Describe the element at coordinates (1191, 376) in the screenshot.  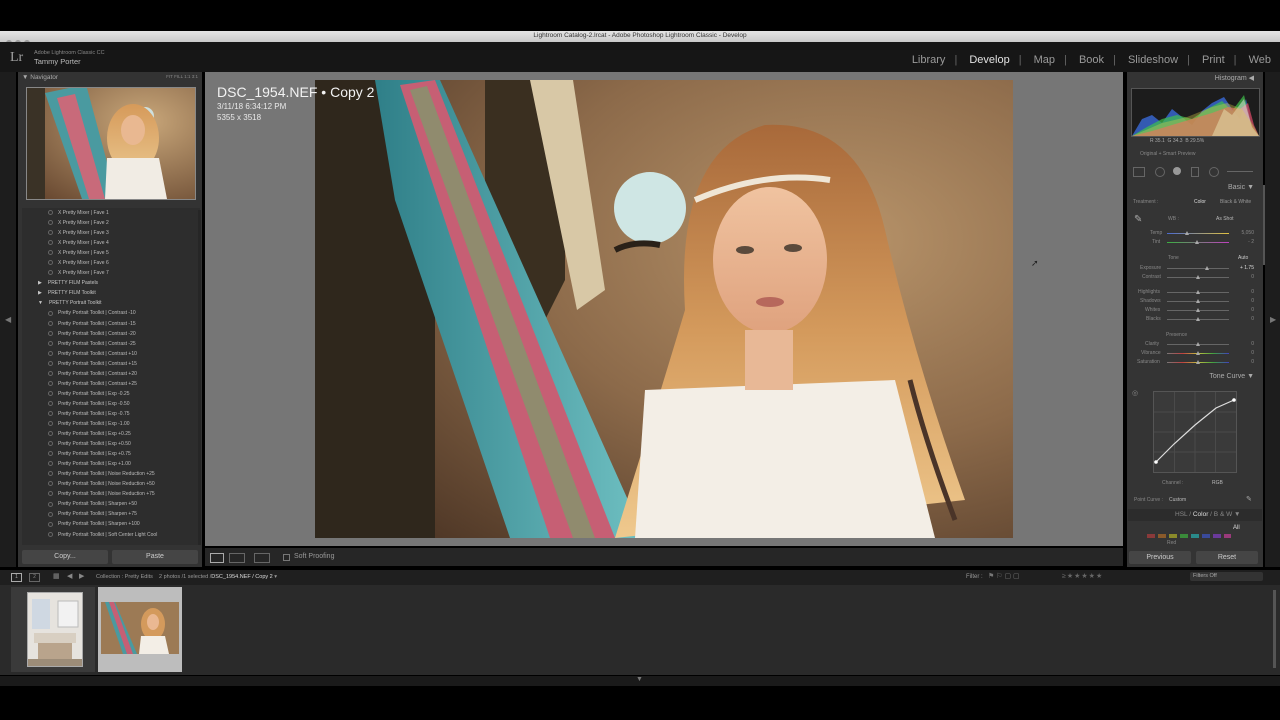
I see `tone-curve-header: Tone Curve ▼` at that location.